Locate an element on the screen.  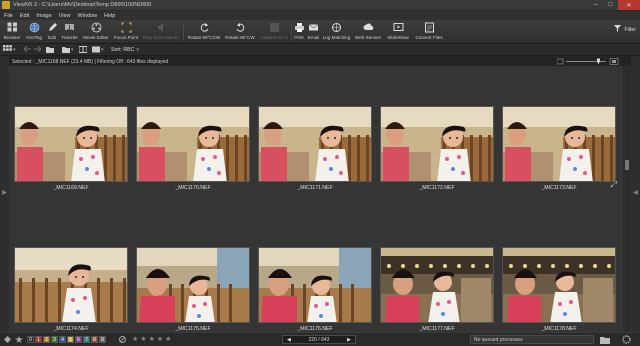
print-button: Print is located at coordinates (299, 32).